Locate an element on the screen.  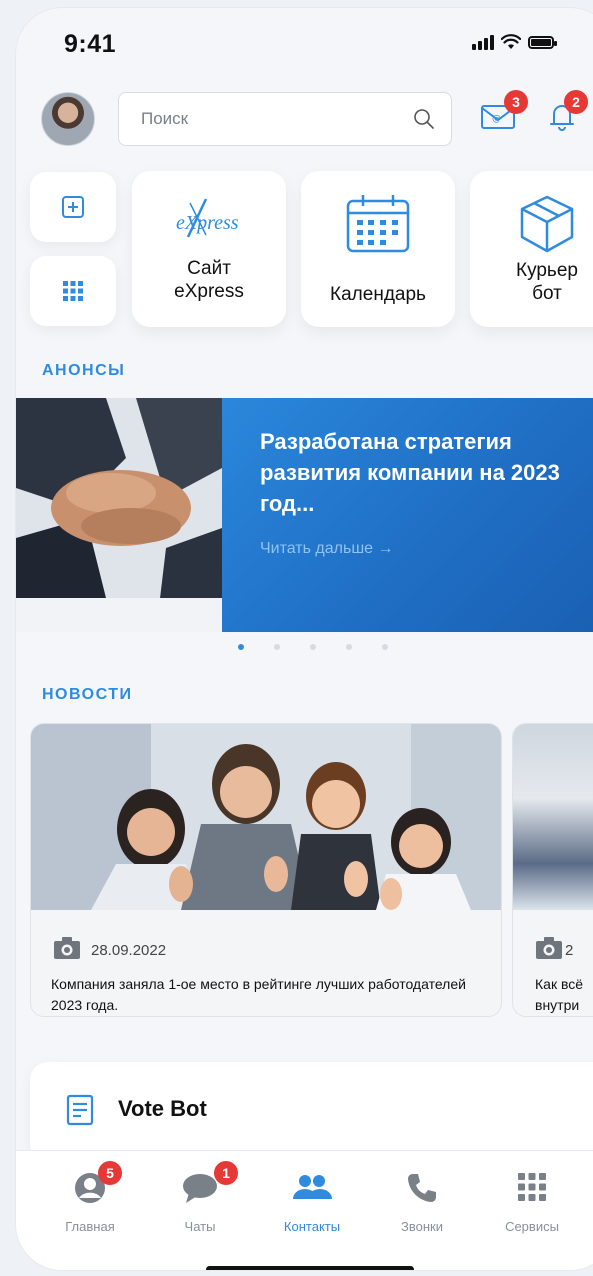
hands-photo is located at coordinates (119, 515).